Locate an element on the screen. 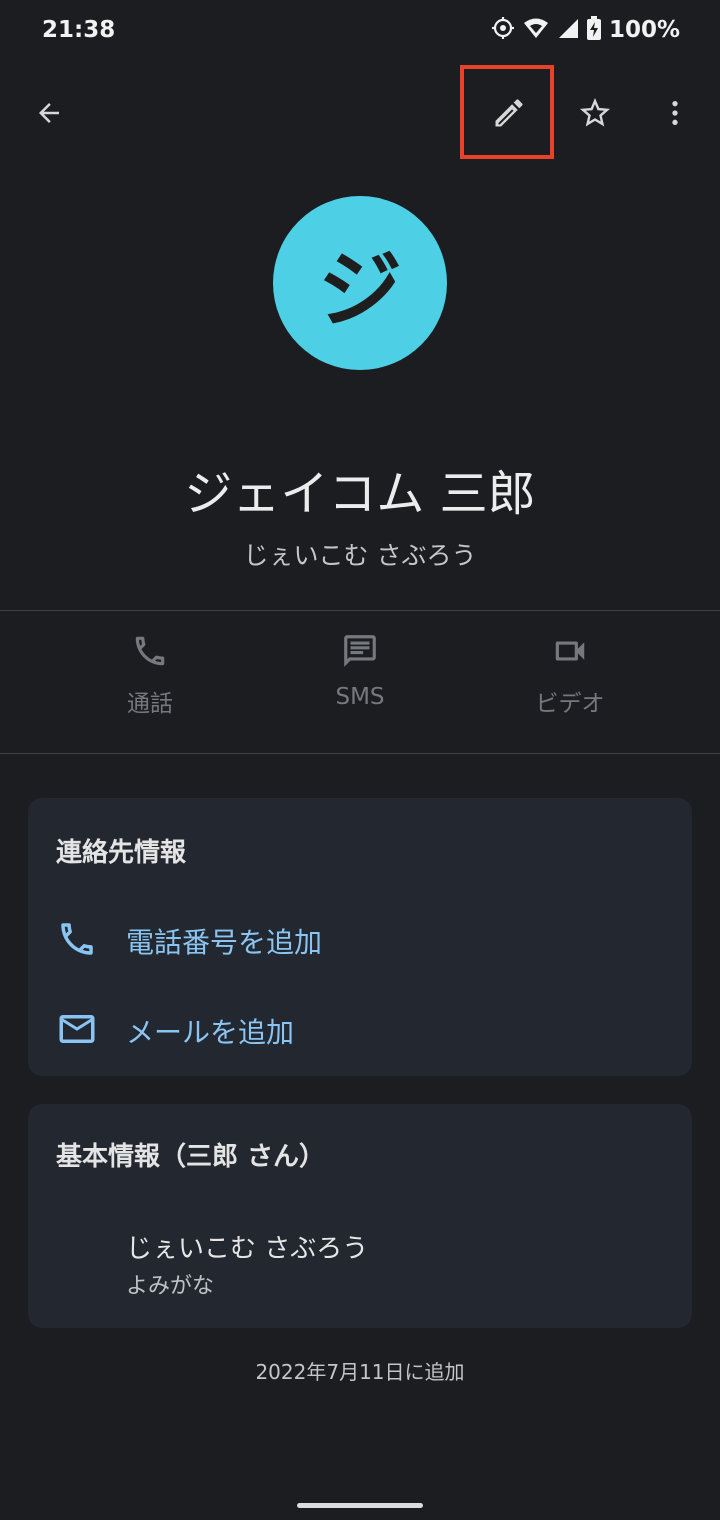  edit-button is located at coordinates (509, 115).